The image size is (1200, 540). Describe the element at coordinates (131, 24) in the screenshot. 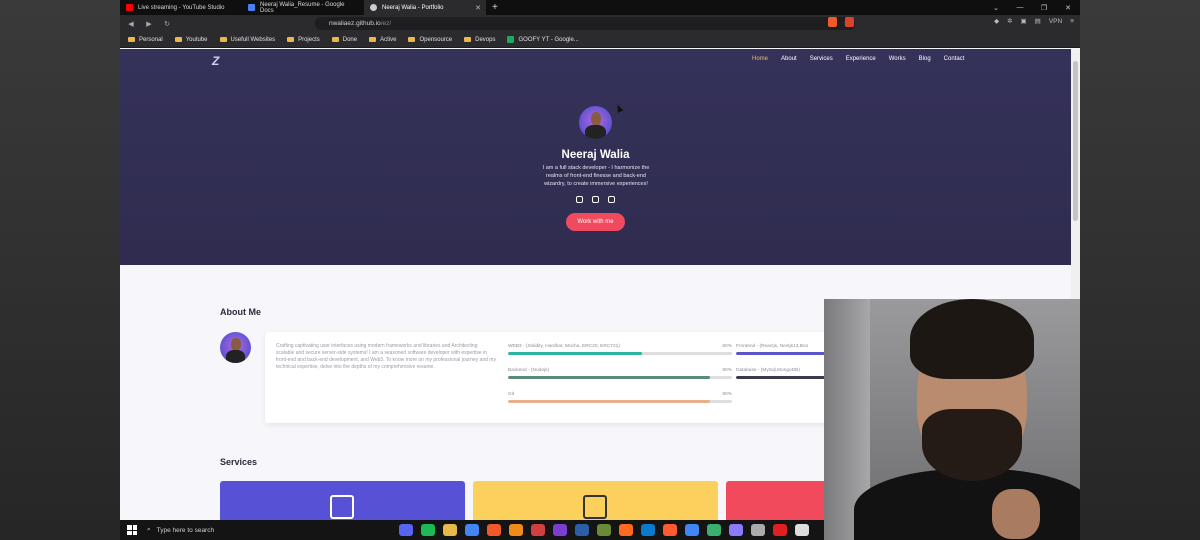

I see `back-icon: ◀` at that location.